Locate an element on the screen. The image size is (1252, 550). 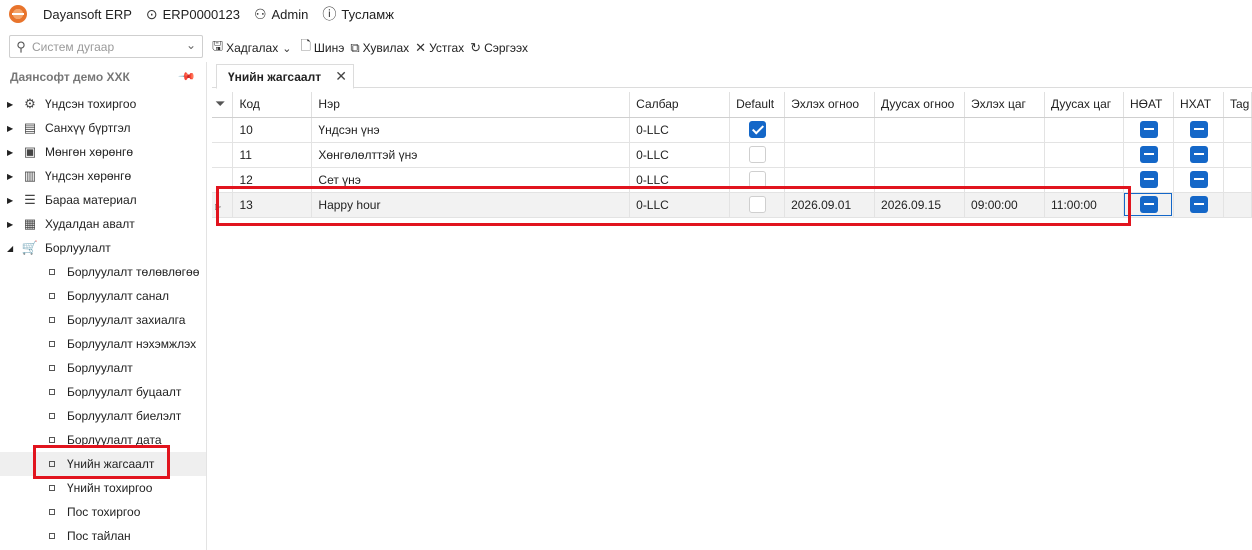
sidebar-item-sales-return: Борлуулалт буцаалт is located at coordinates (103, 392).